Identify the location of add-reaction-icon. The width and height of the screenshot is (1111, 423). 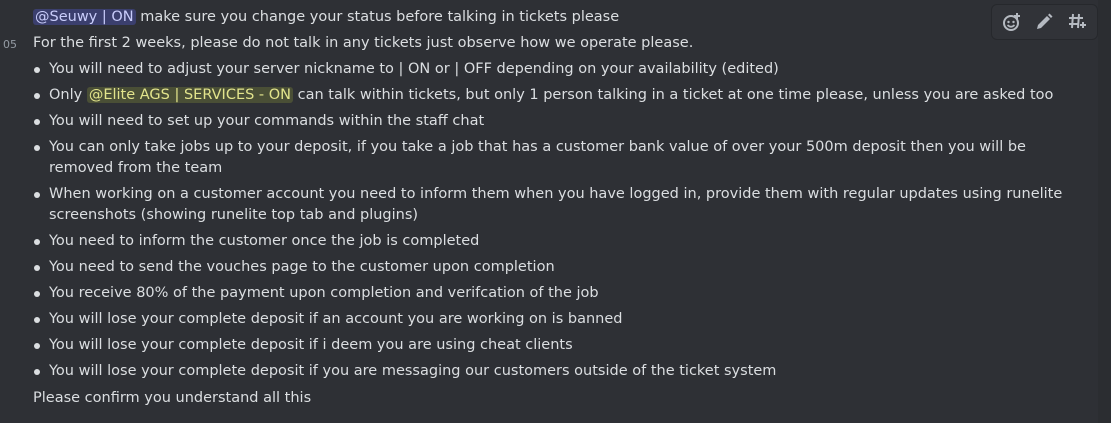
(1012, 22).